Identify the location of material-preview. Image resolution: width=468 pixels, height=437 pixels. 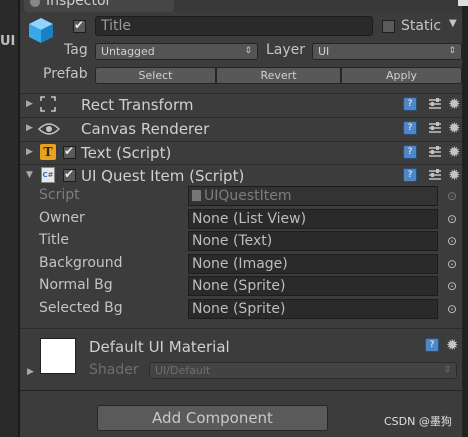
(58, 356).